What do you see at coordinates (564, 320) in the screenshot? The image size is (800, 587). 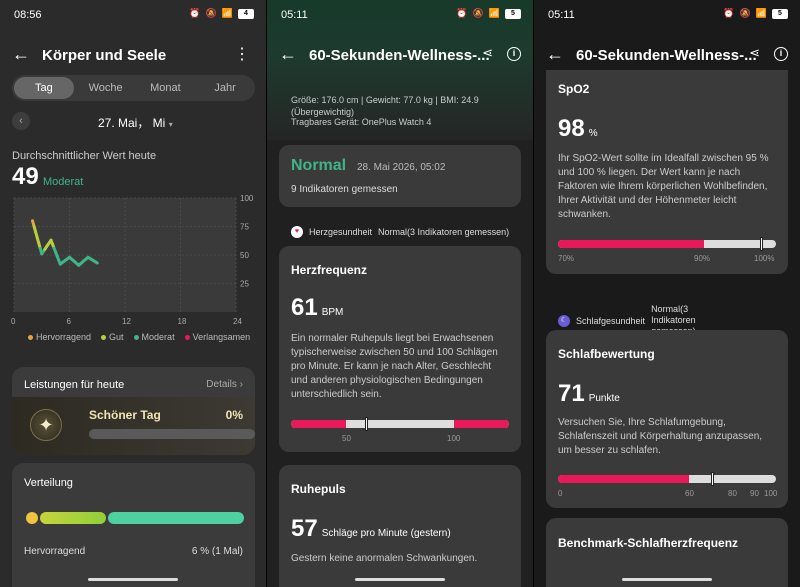 I see `moon-icon: ☾` at bounding box center [564, 320].